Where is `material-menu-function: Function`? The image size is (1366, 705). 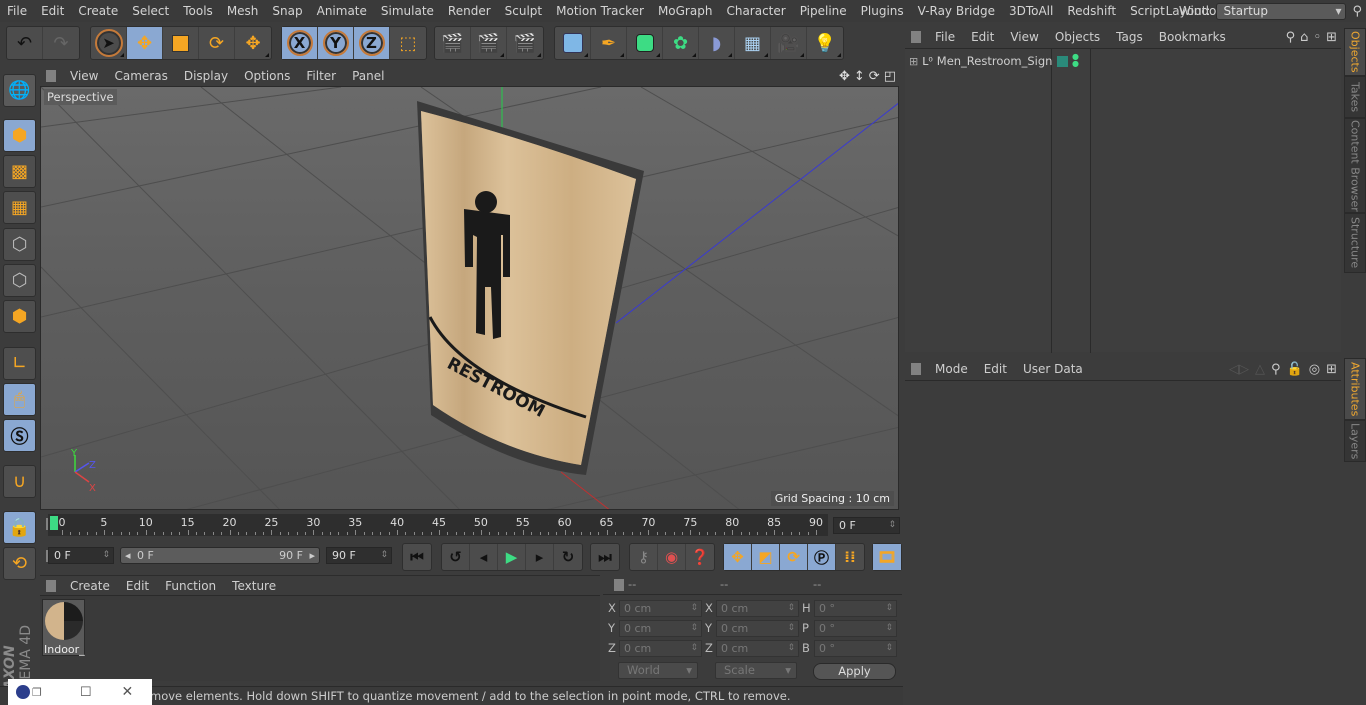
material-menu-function: Function is located at coordinates (190, 586).